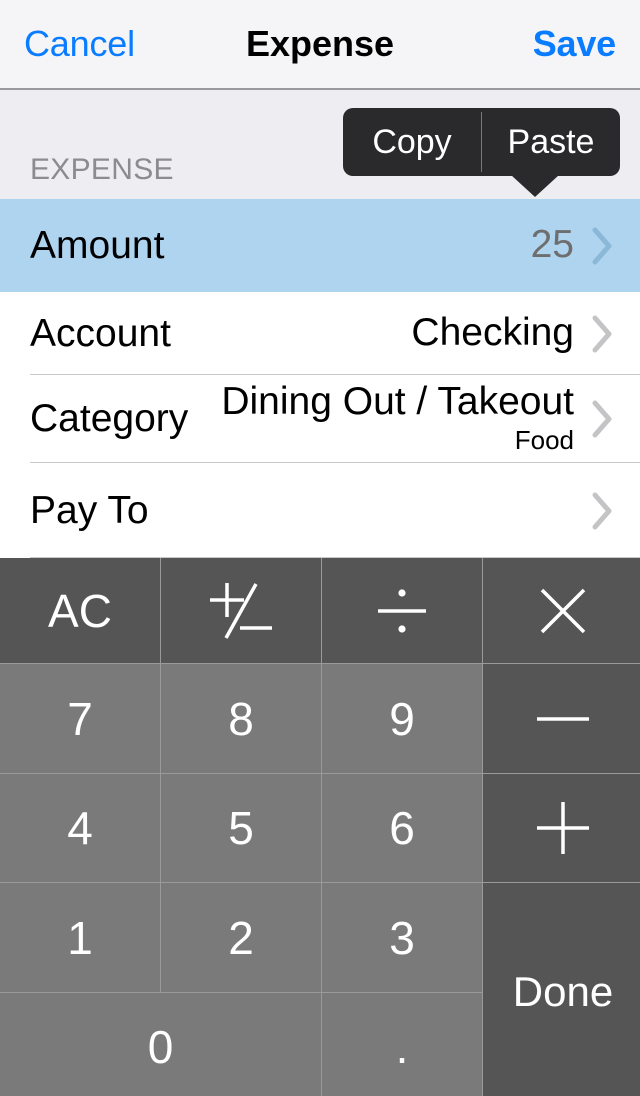 This screenshot has height=1096, width=640. Describe the element at coordinates (412, 142) in the screenshot. I see `copy-button: Copy` at that location.